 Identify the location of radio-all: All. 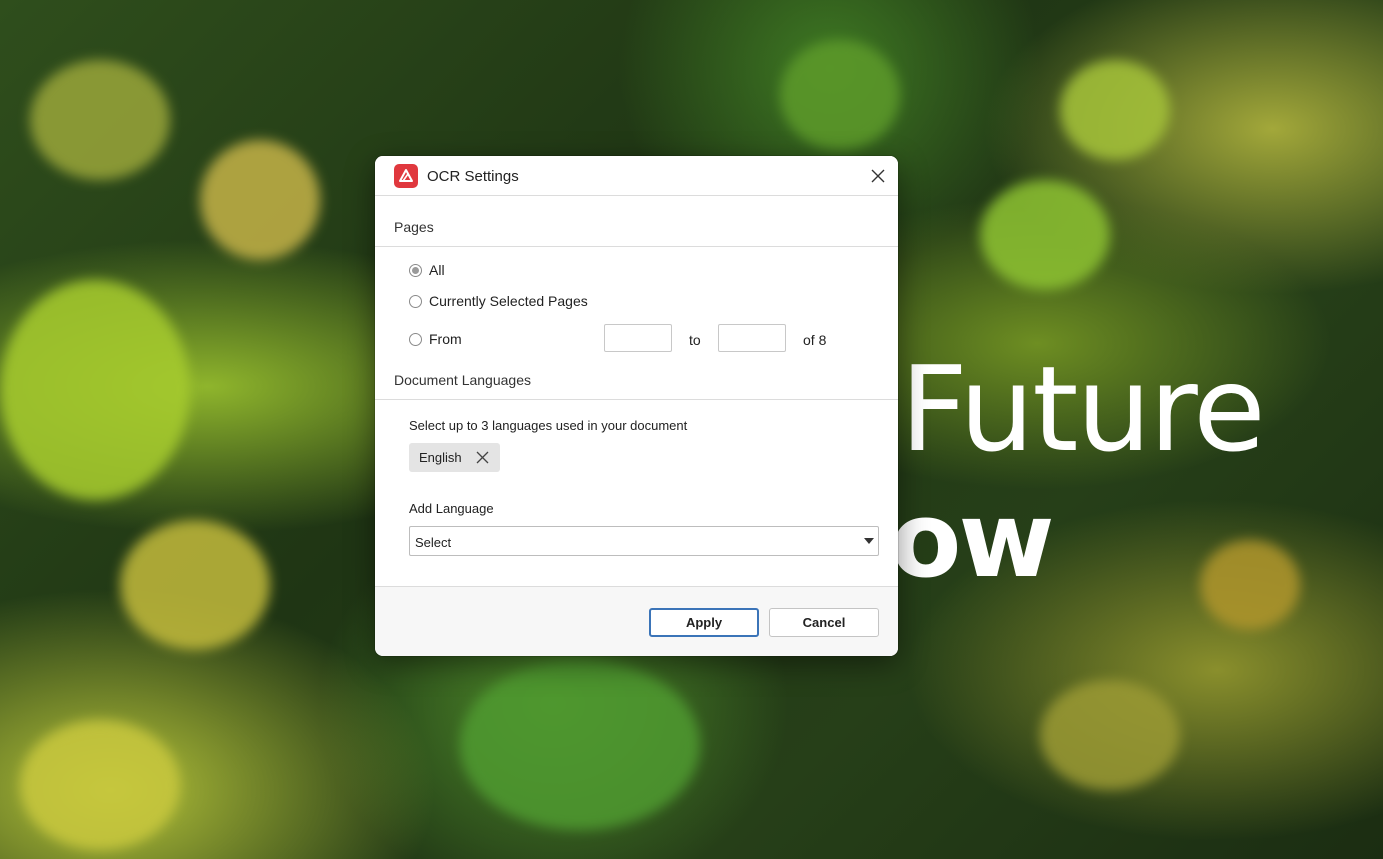
(427, 270).